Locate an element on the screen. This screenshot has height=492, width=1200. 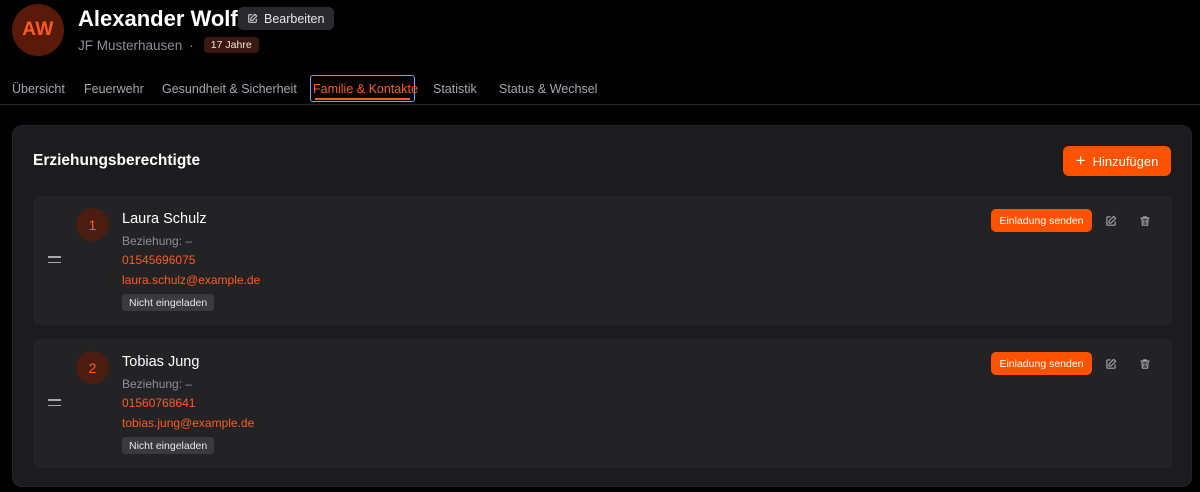
edit-button: Bearbeiten is located at coordinates (286, 18).